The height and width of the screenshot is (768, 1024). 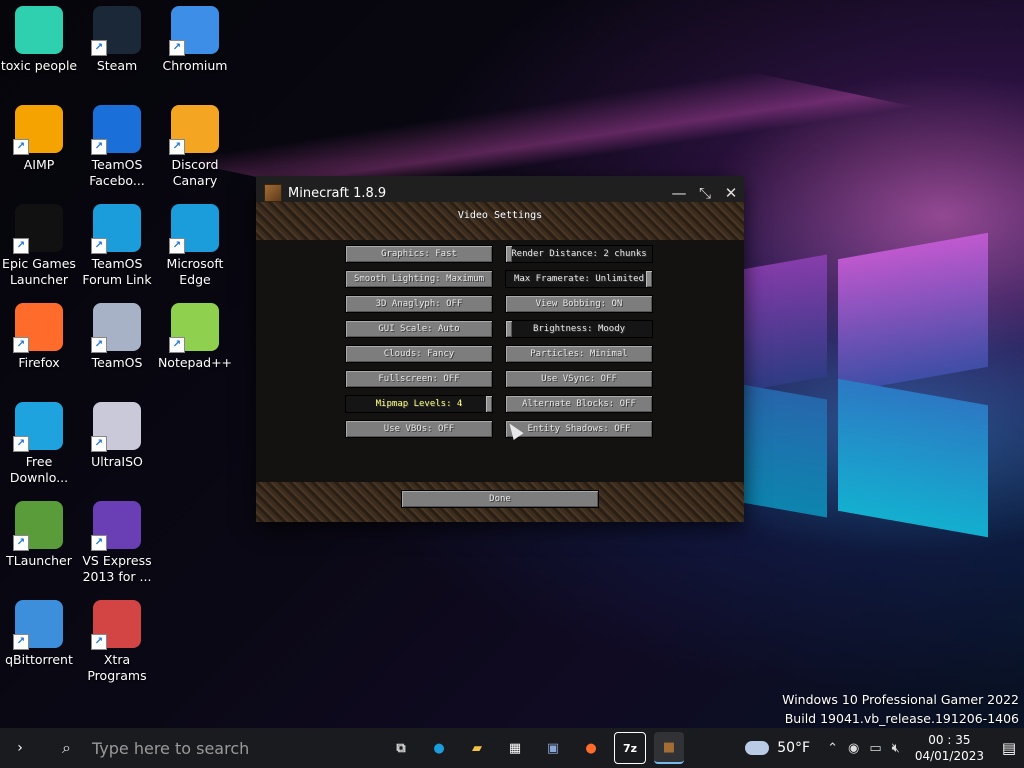 I want to click on graphics-button: Graphics: Fast, so click(x=419, y=254).